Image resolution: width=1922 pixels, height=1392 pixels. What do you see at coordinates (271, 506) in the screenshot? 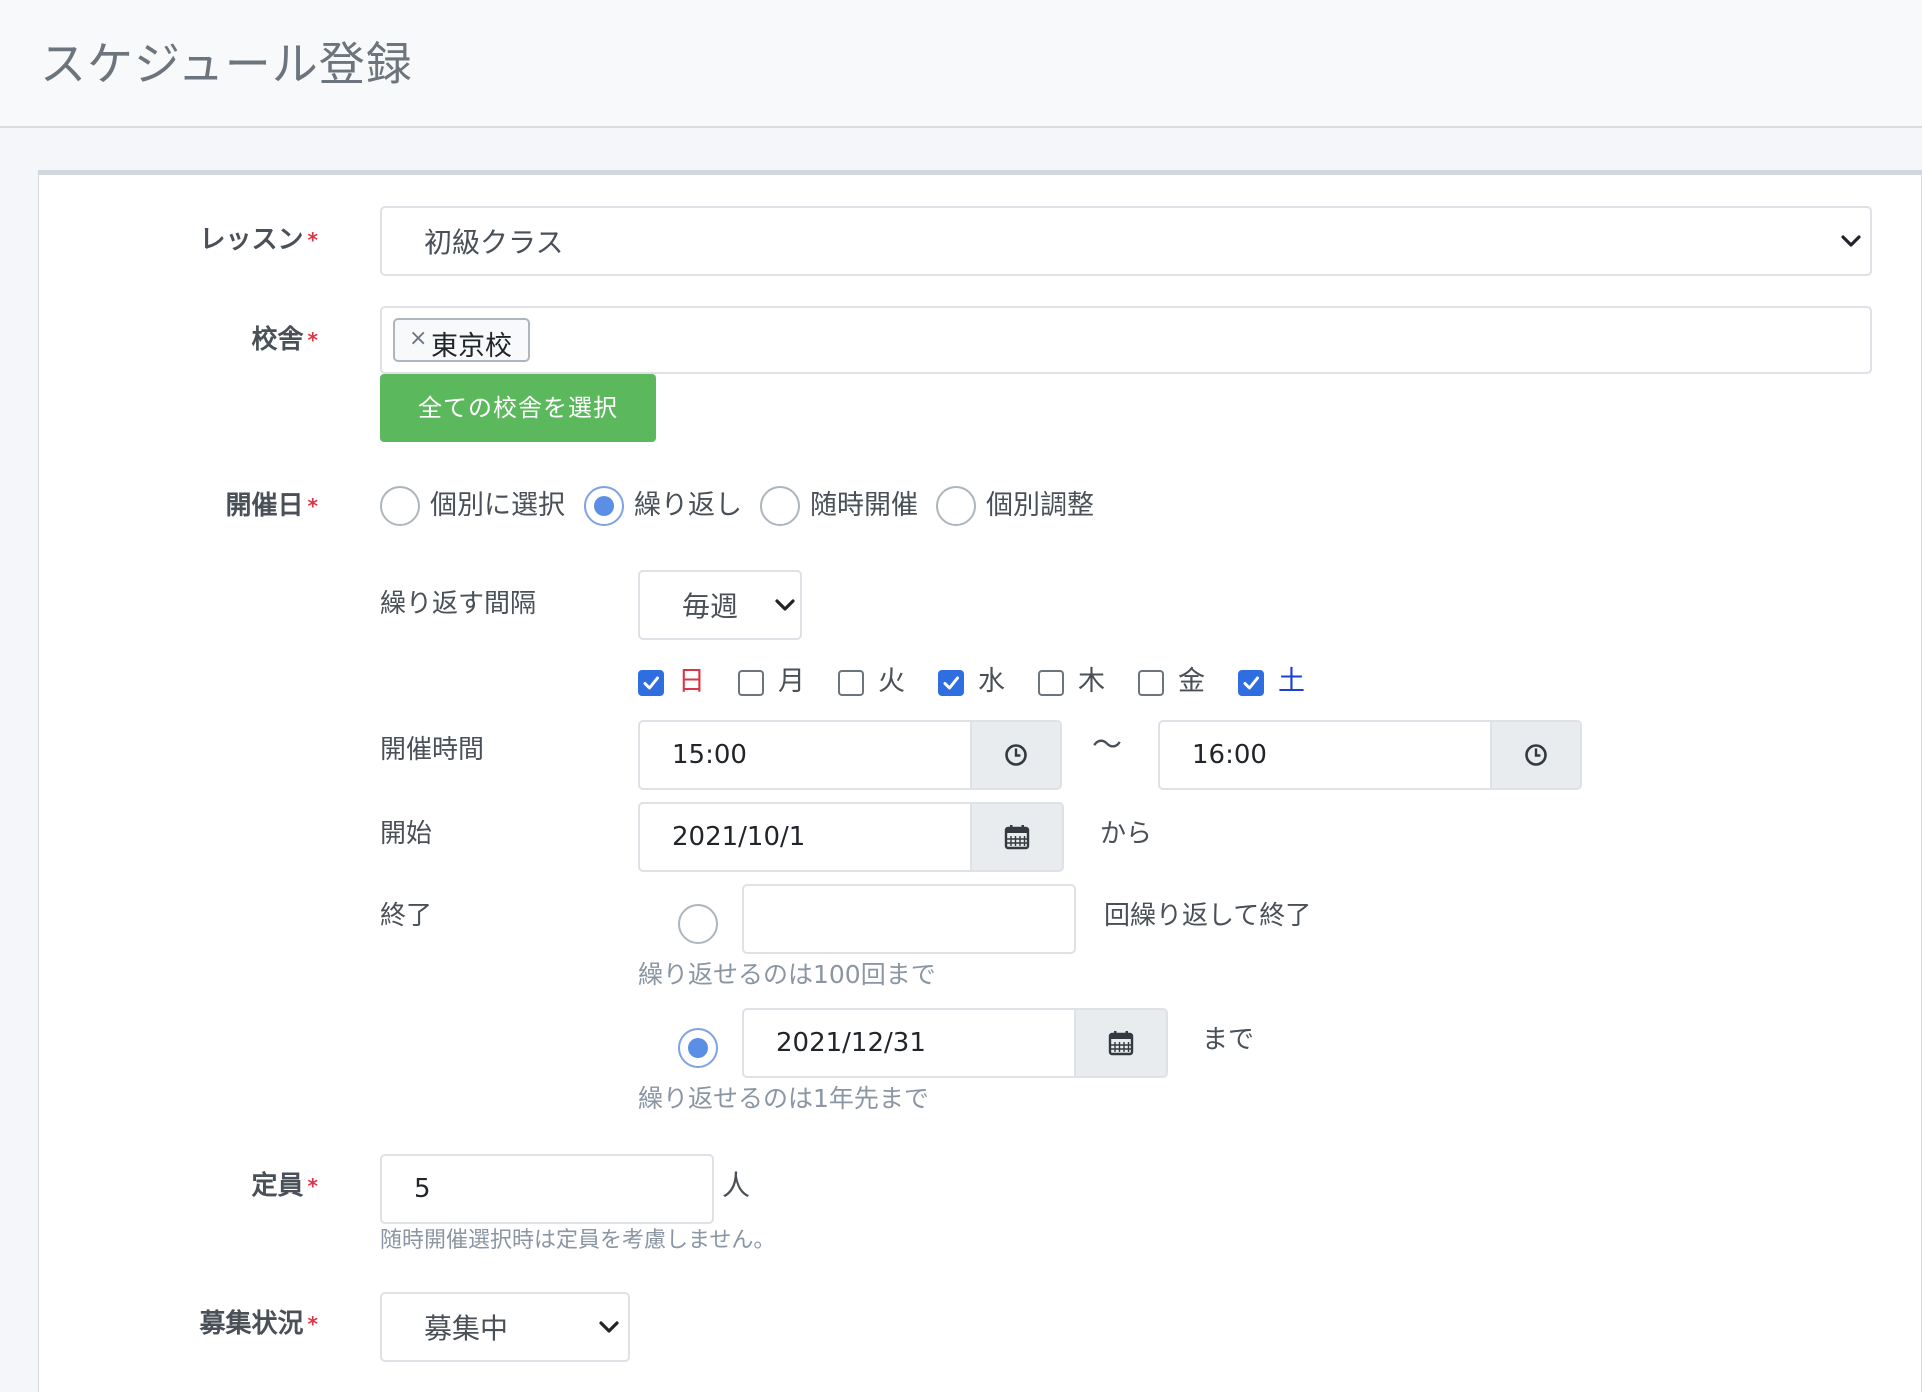
I see `date-label: 開催日 *` at bounding box center [271, 506].